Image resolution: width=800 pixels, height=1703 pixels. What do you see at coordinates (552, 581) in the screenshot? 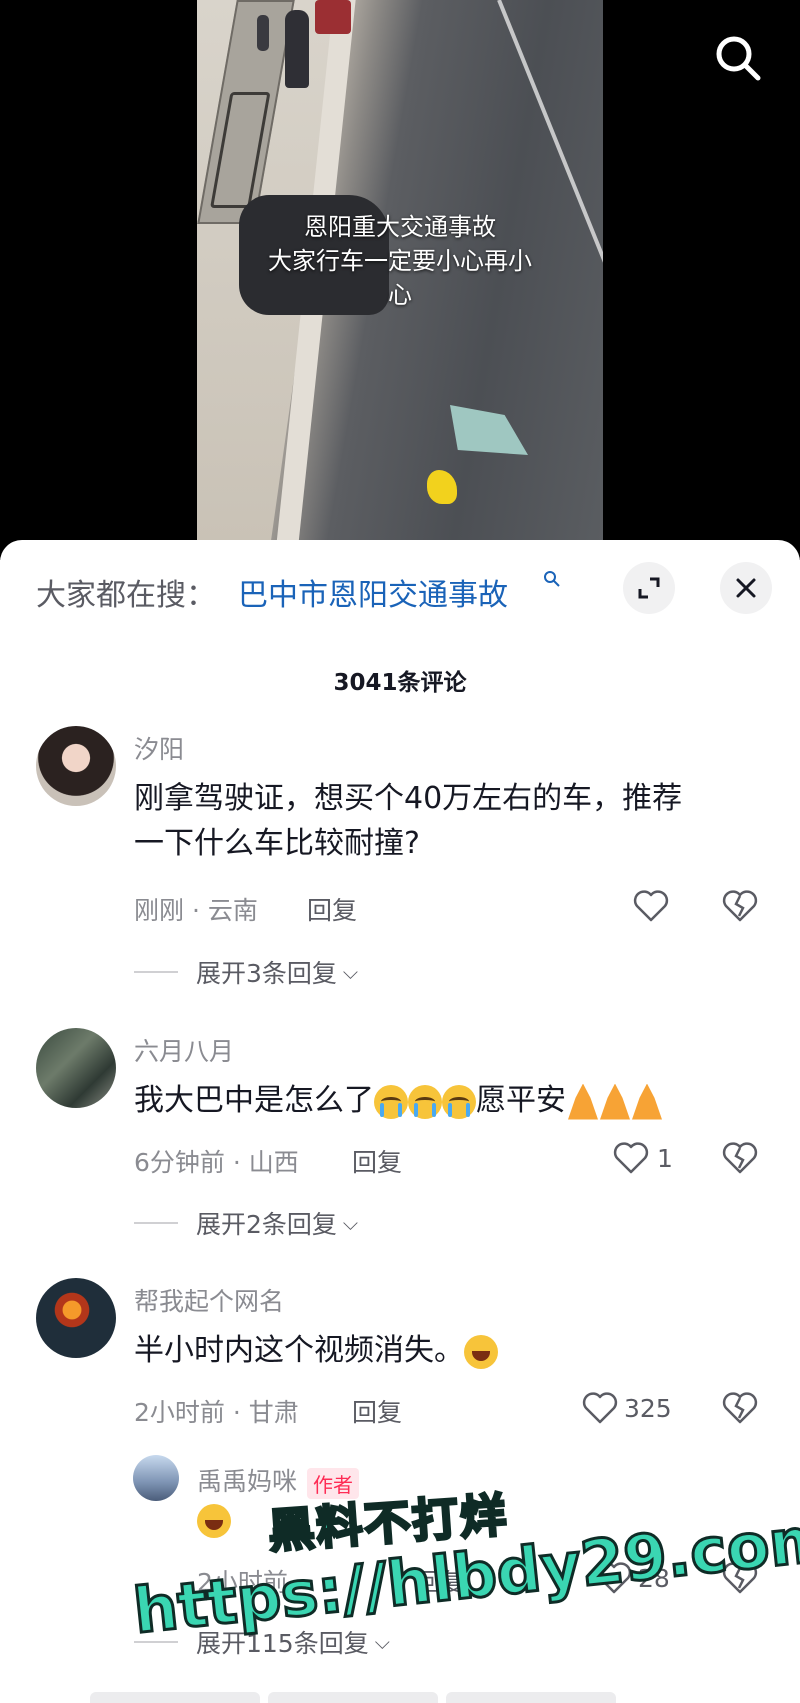
I see `search-small-icon` at bounding box center [552, 581].